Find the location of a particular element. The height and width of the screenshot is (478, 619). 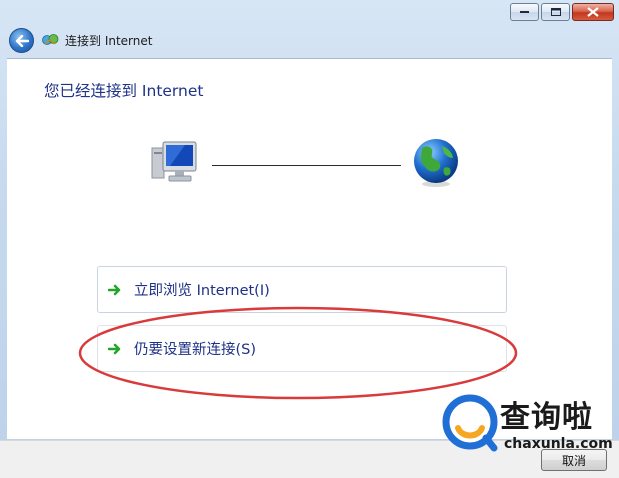

green-arrow-icon is located at coordinates (114, 289).